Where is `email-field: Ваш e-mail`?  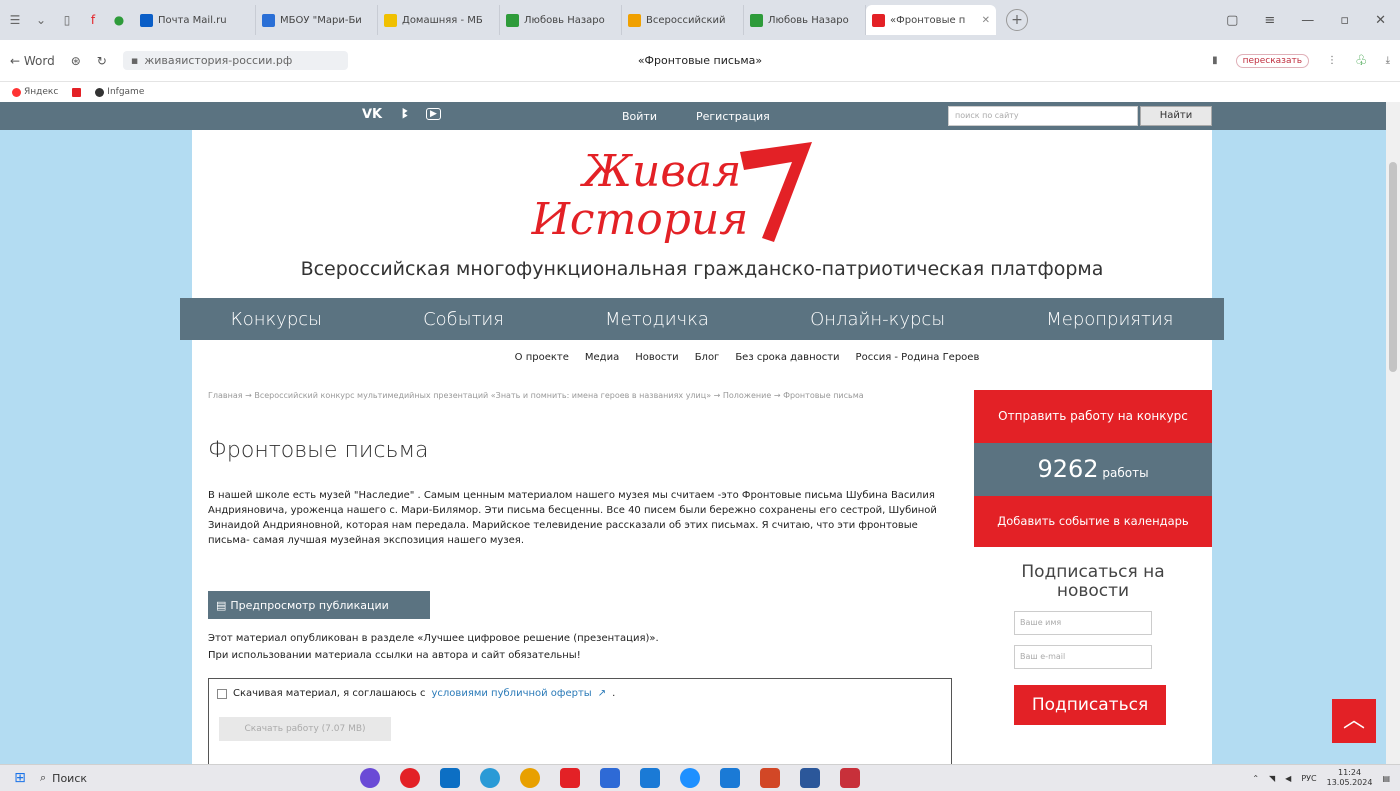
email-field: Ваш e-mail is located at coordinates (1083, 657).